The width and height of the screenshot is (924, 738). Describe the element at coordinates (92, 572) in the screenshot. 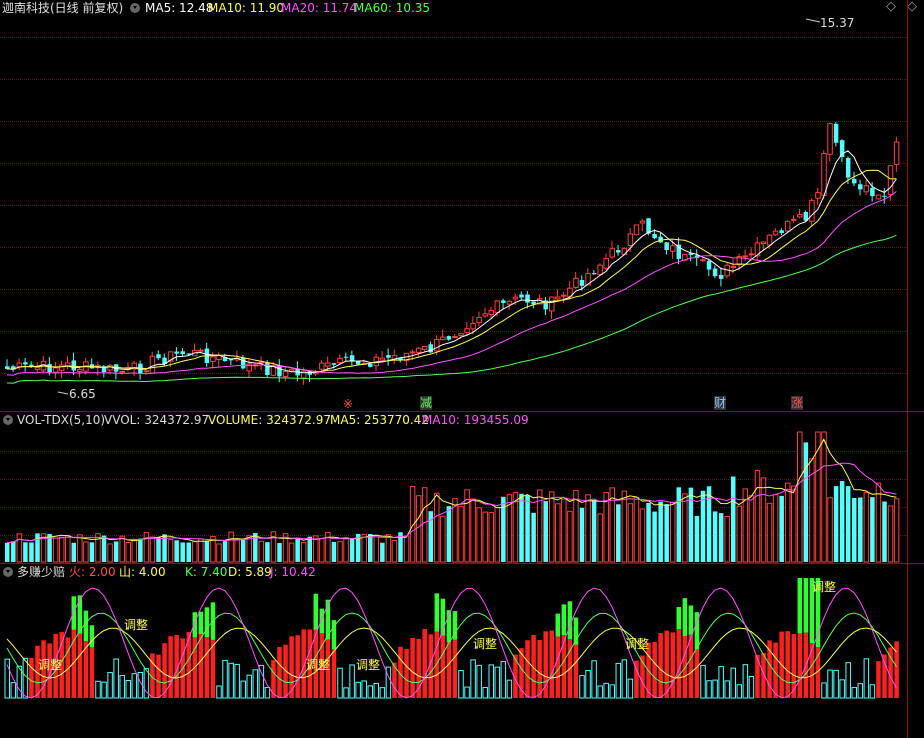

I see `fire-readout: 火: 2.00` at that location.